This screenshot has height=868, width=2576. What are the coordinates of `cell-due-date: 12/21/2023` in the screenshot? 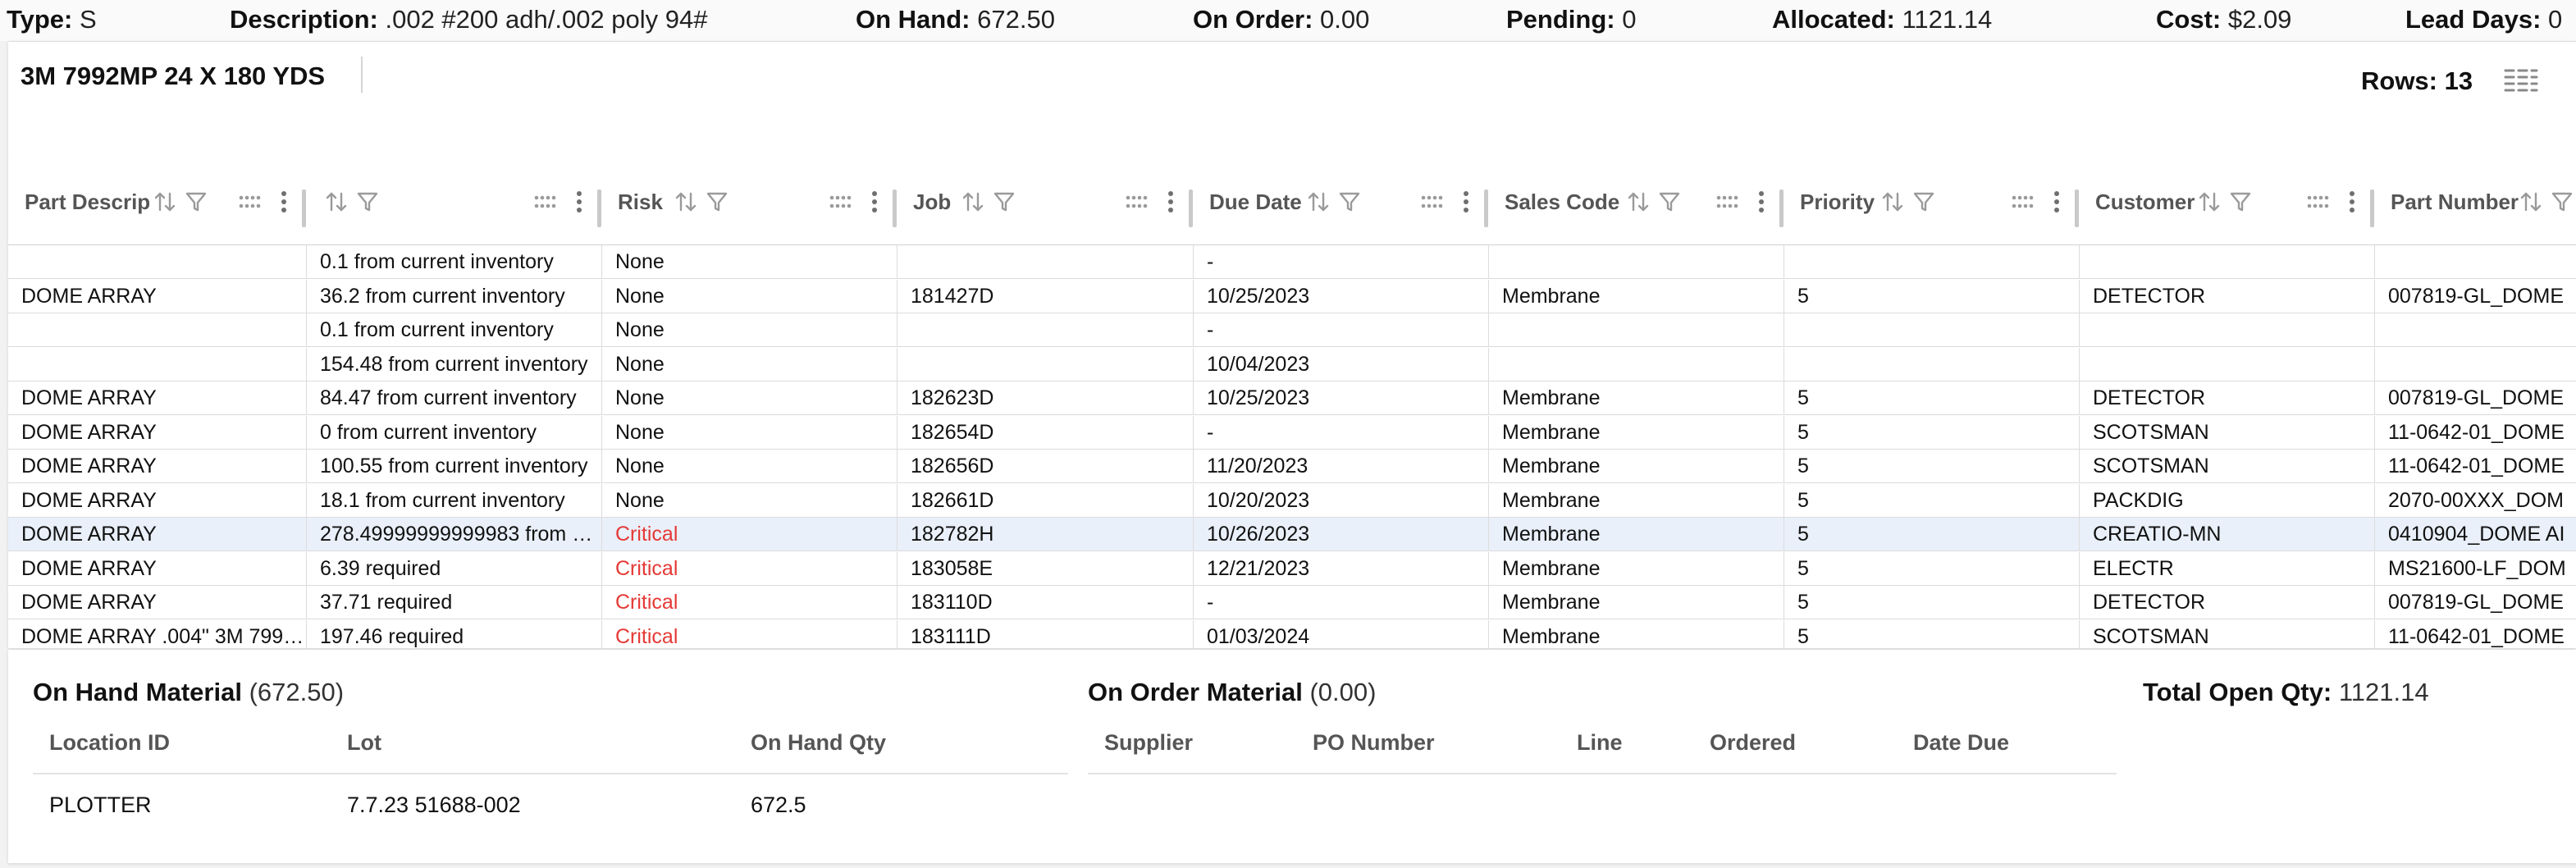 It's located at (1341, 568).